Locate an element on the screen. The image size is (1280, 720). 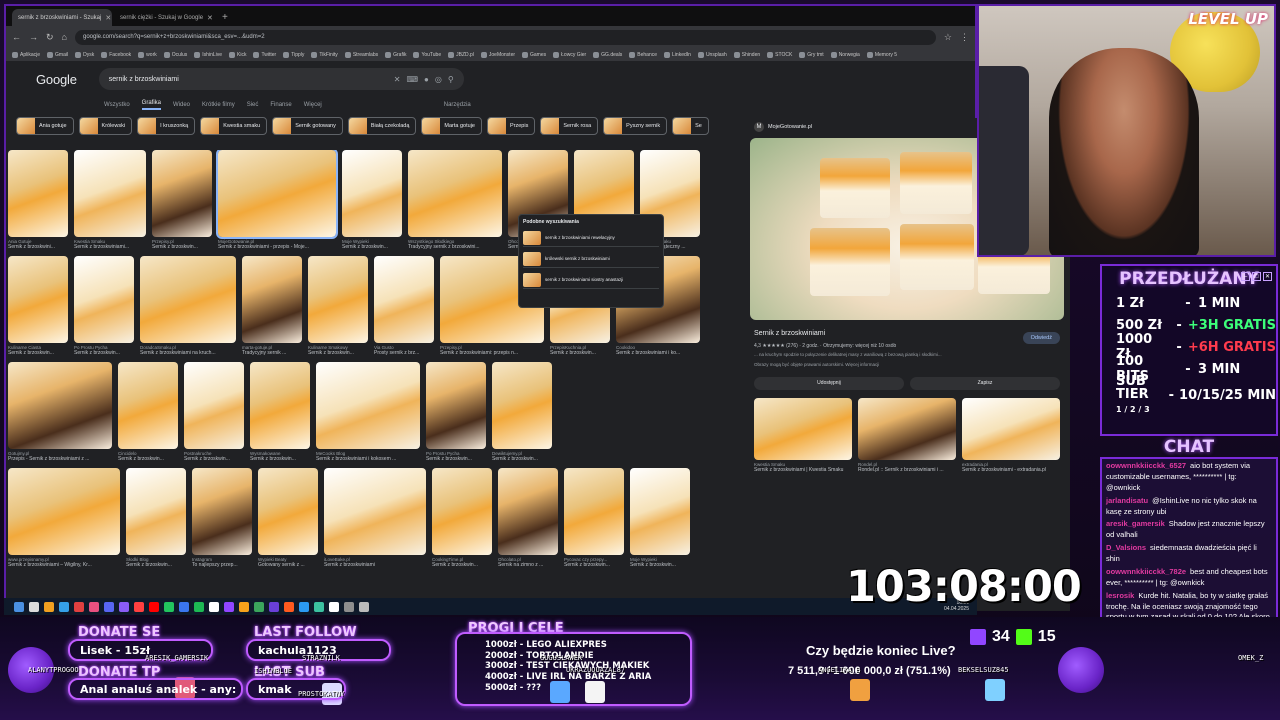
share-button: Udostępnij is located at coordinates (829, 383).